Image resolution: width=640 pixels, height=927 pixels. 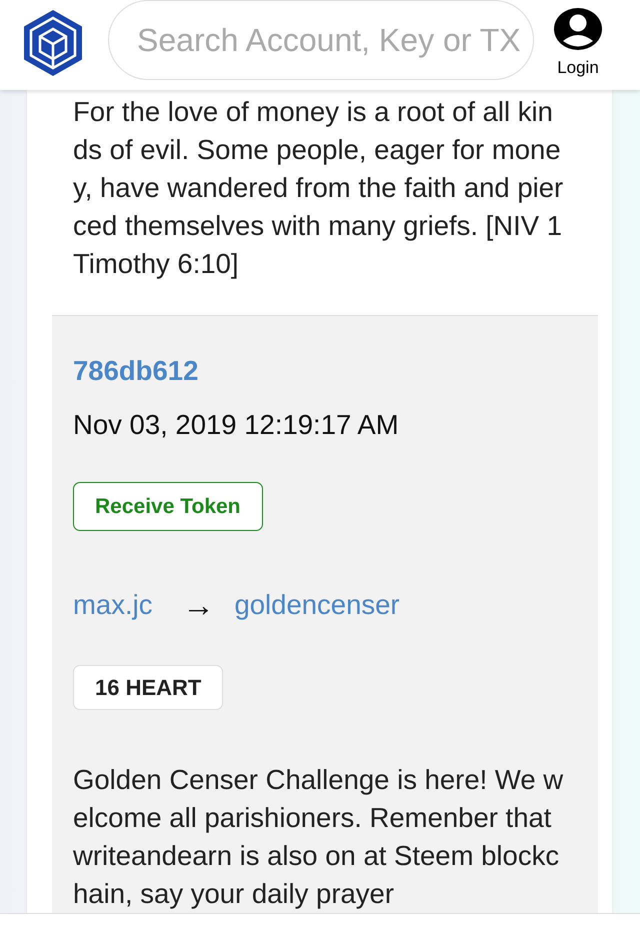 I want to click on transaction-memo-text: Golden Censer Challenge is here! We welcome all parishioners. Remenber that writeandearn is also on at Steem blockchain, say your daily prayer, so click(x=318, y=837).